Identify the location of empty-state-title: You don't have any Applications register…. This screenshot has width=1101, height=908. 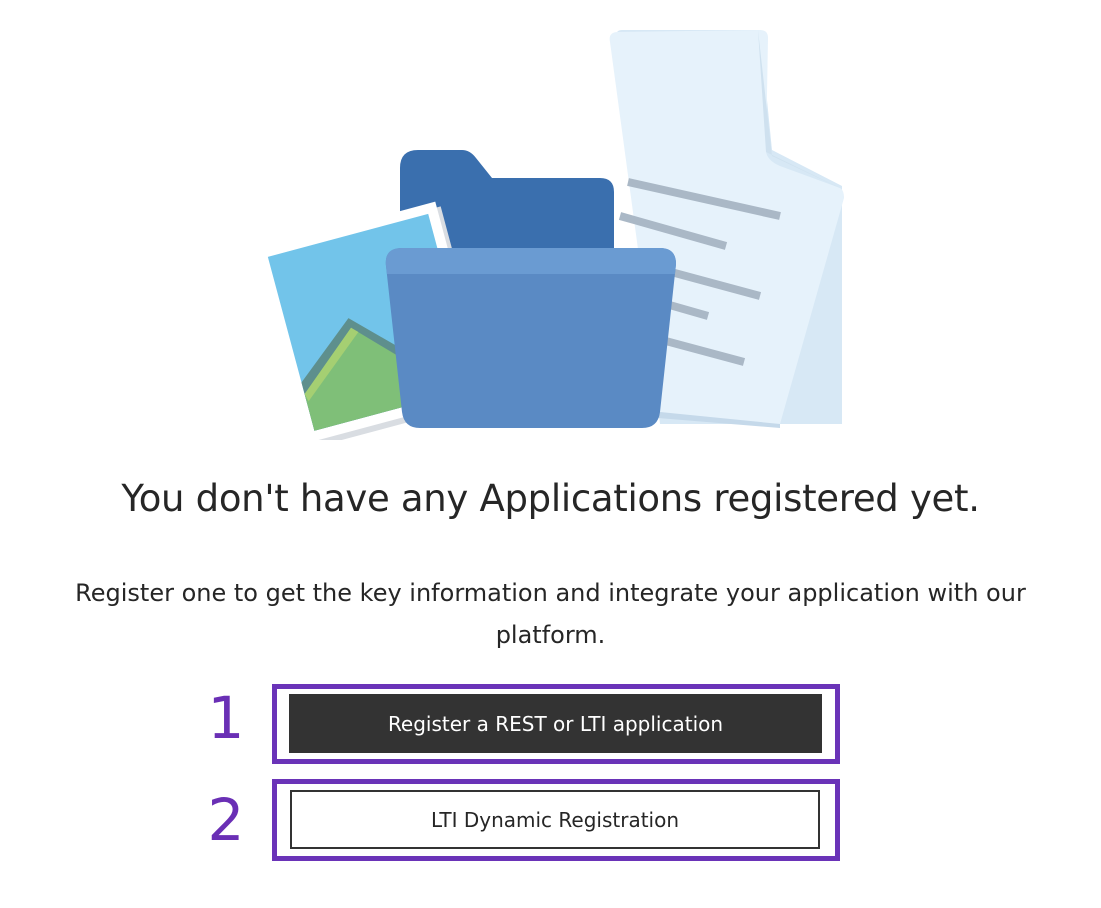
(550, 498).